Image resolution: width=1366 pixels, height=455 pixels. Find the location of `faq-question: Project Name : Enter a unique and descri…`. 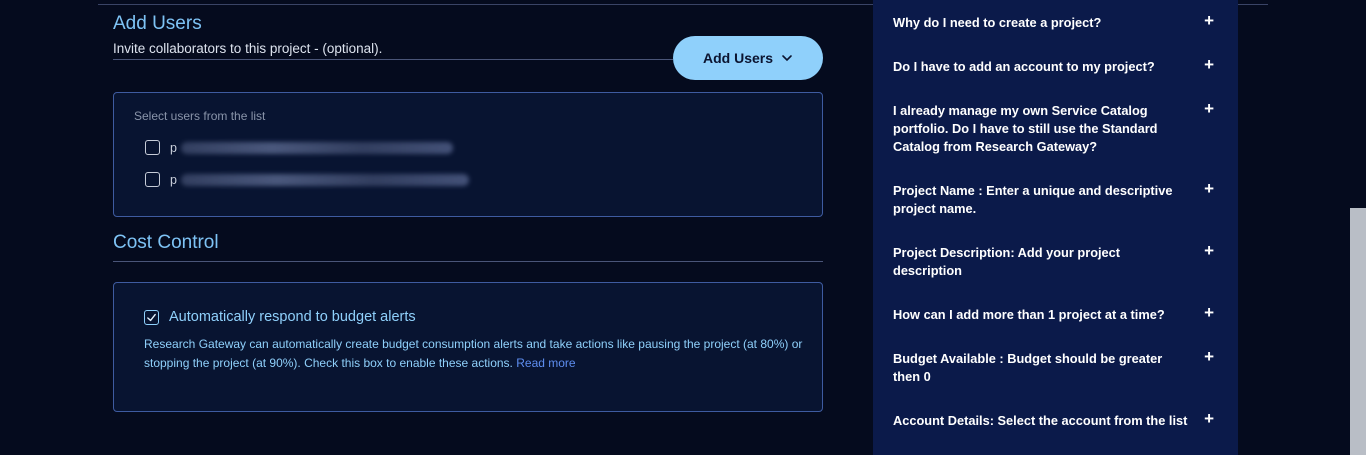

faq-question: Project Name : Enter a unique and descri… is located at coordinates (1033, 199).